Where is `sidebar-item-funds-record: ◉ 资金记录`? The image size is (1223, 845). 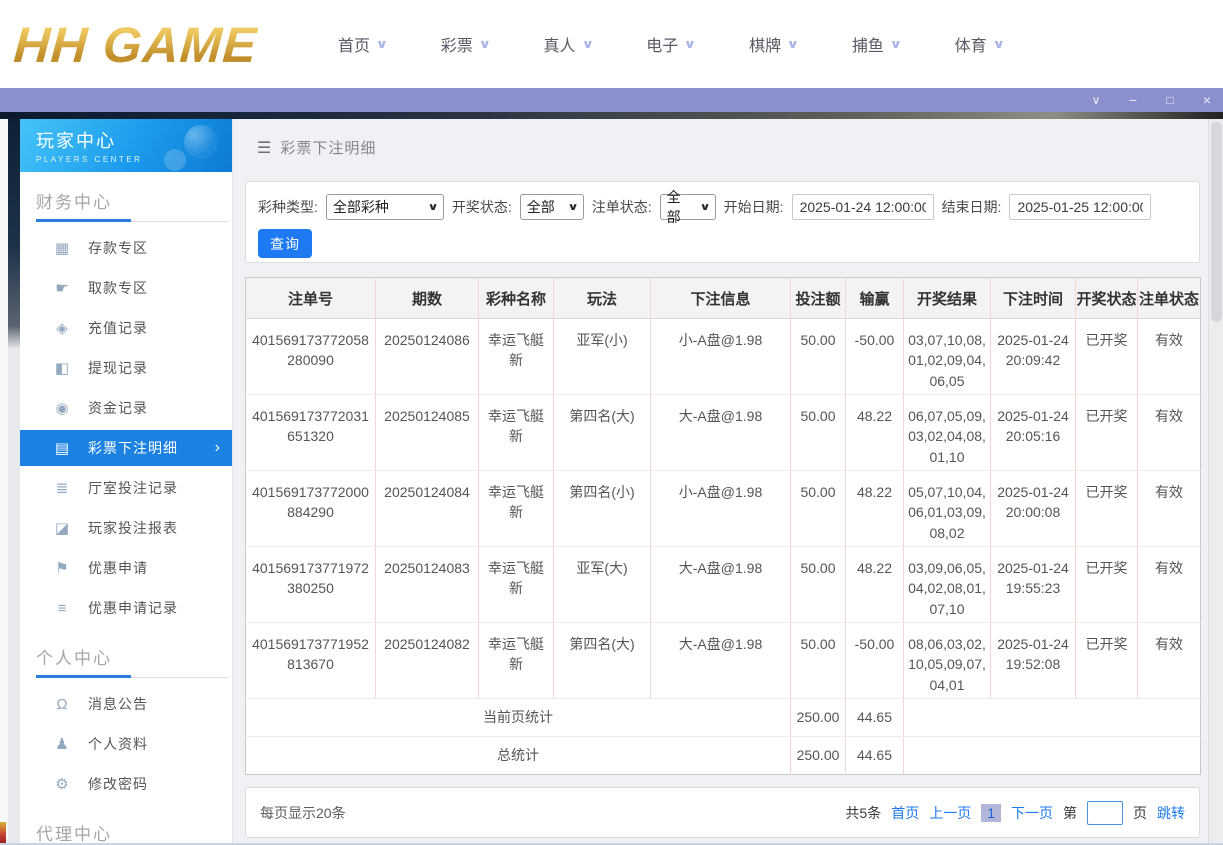 sidebar-item-funds-record: ◉ 资金记录 is located at coordinates (126, 408).